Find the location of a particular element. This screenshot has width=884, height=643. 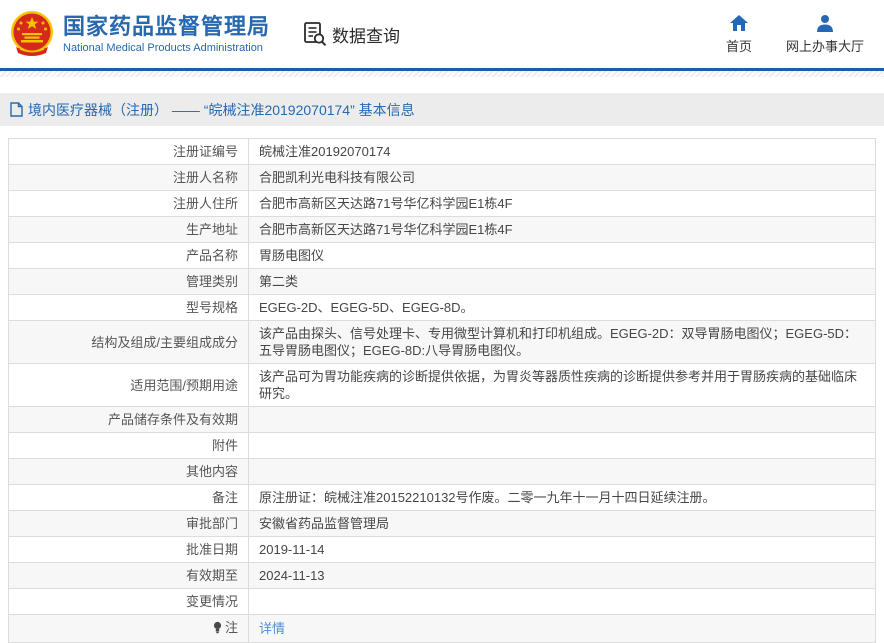

row-value: 胃肠电图仪 is located at coordinates (562, 255).